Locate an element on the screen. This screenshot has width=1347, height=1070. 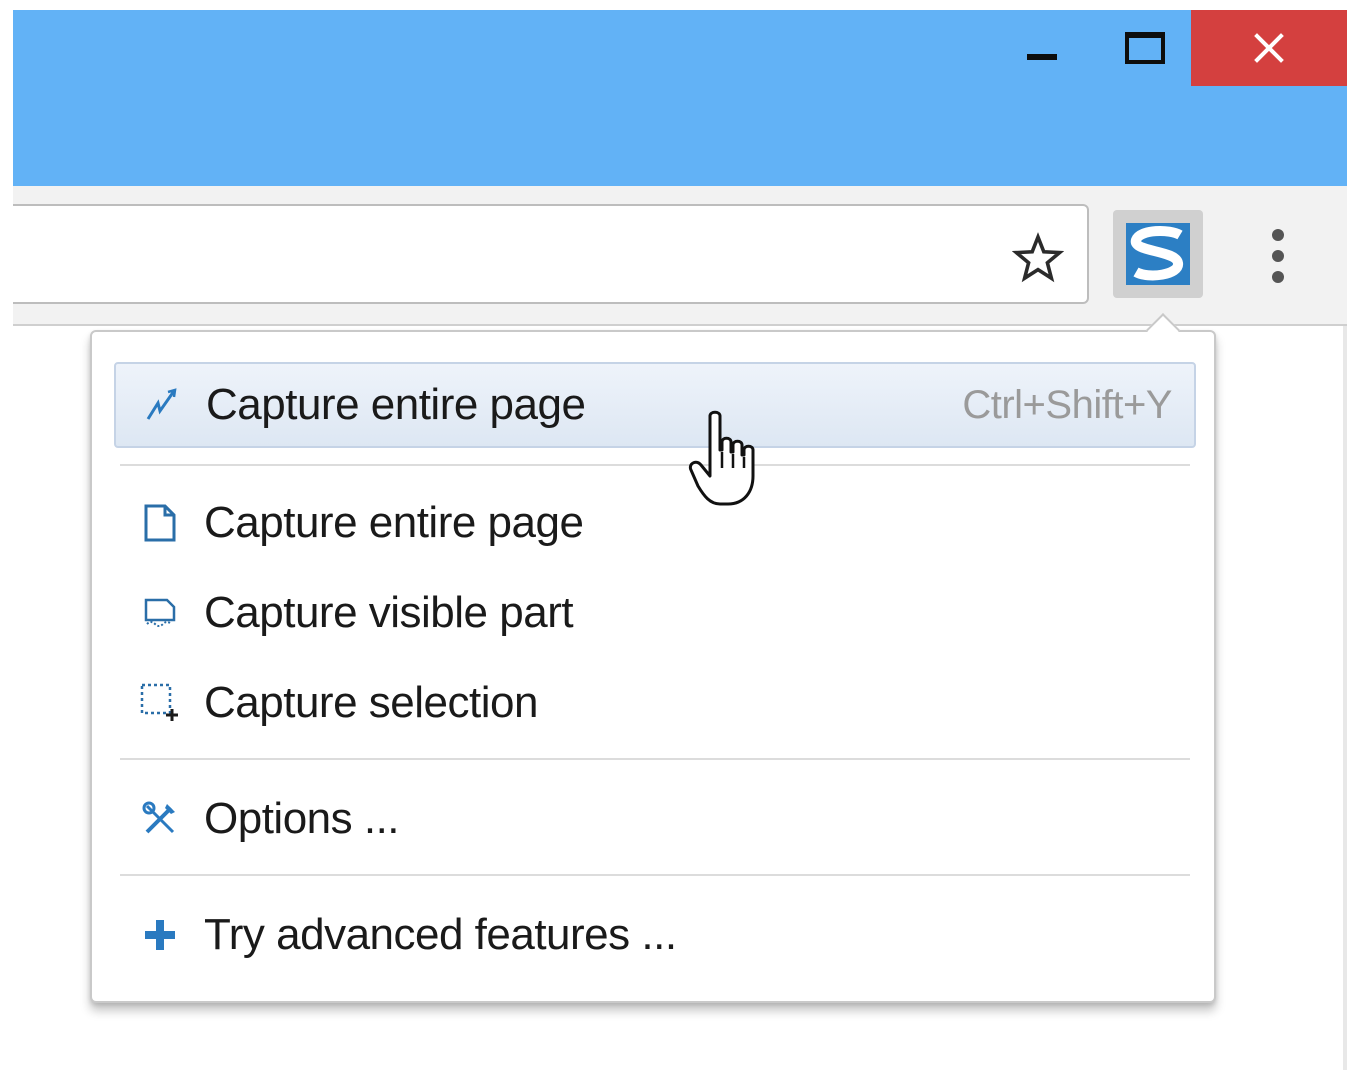
more-vert-icon is located at coordinates (1278, 256).